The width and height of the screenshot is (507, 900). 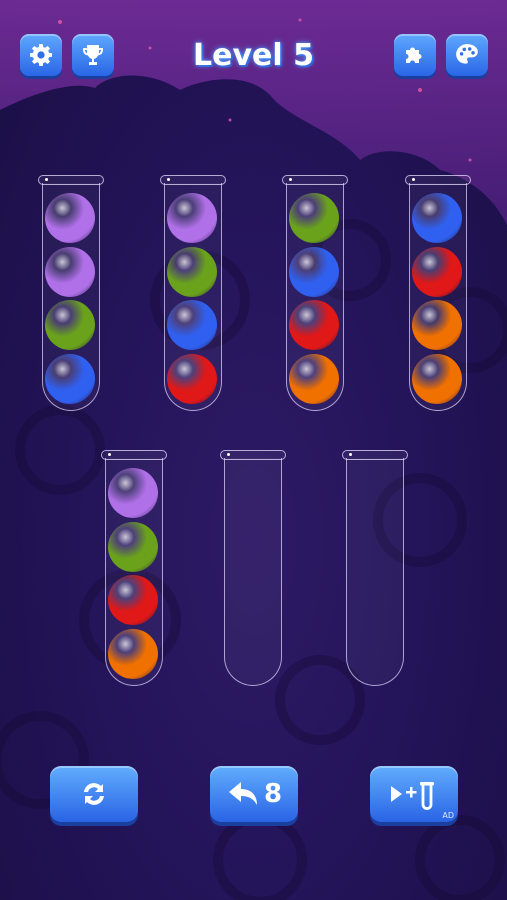 I want to click on restart-button, so click(x=94, y=794).